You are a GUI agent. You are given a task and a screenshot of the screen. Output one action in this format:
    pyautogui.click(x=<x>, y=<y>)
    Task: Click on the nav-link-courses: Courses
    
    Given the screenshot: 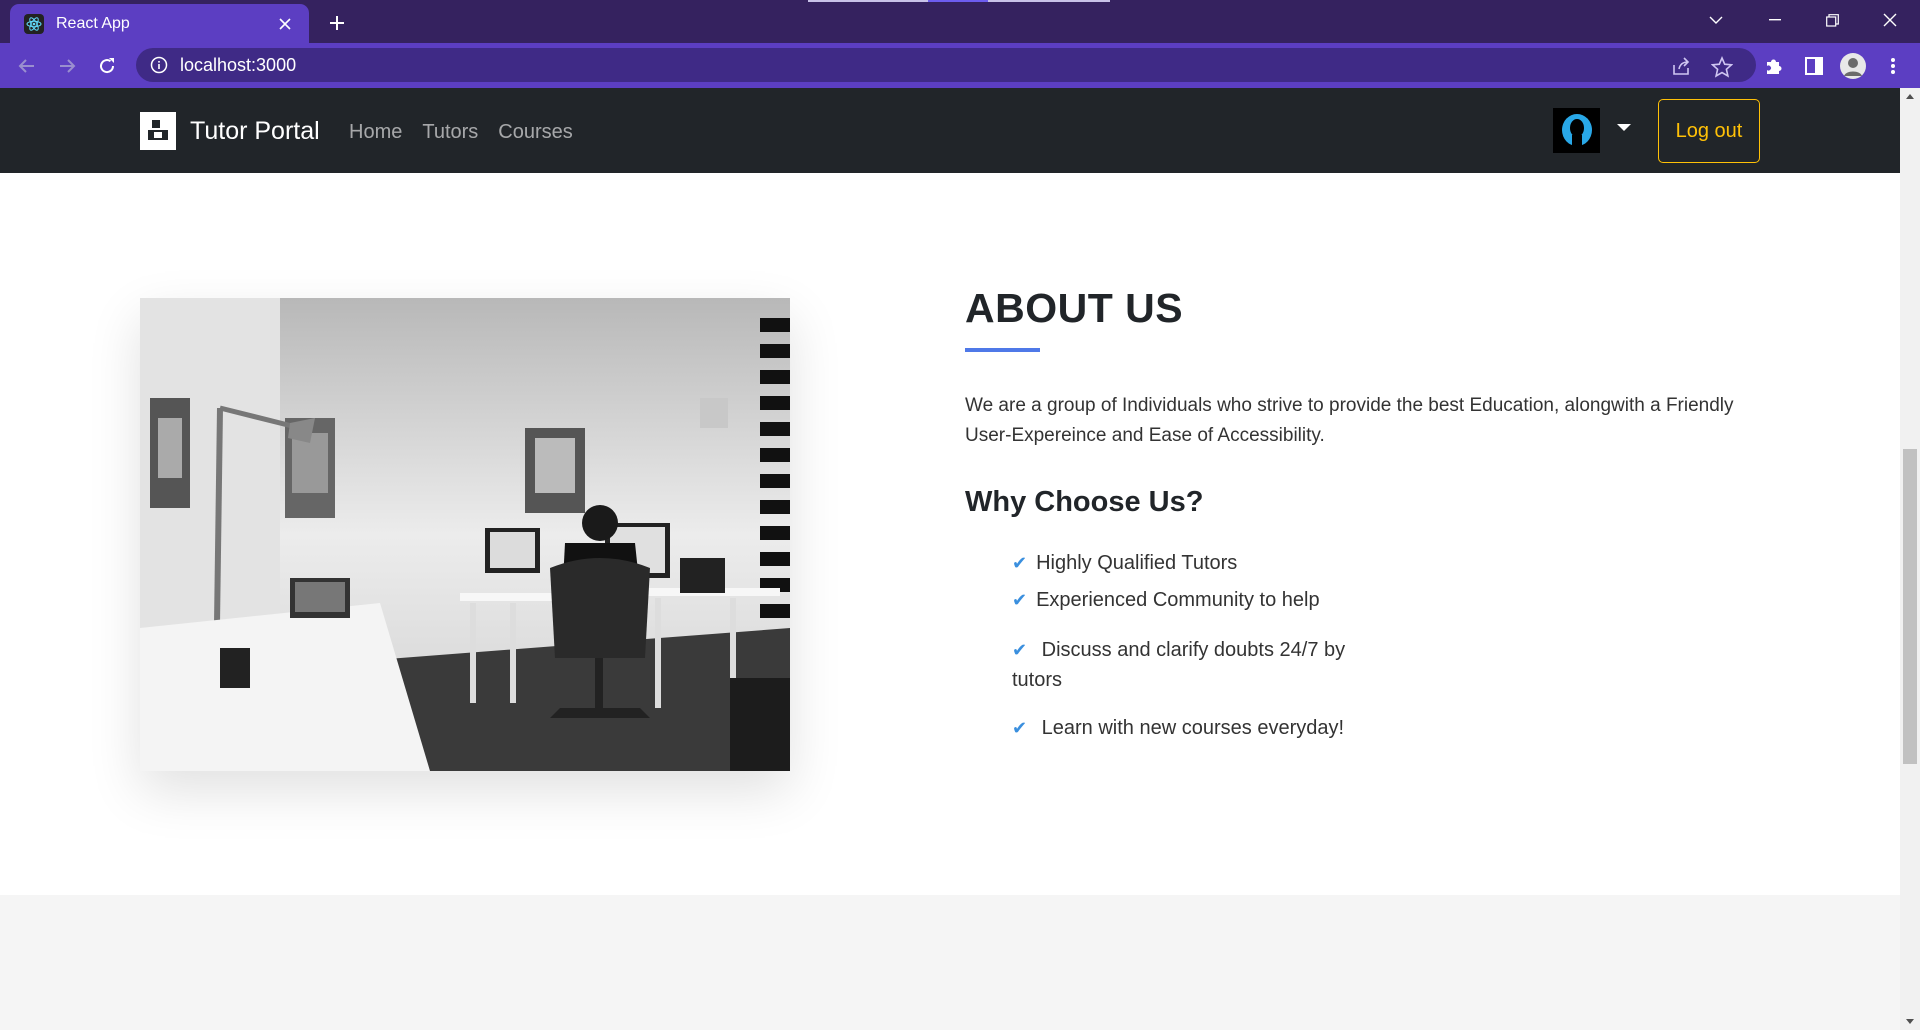 What is the action you would take?
    pyautogui.click(x=535, y=132)
    